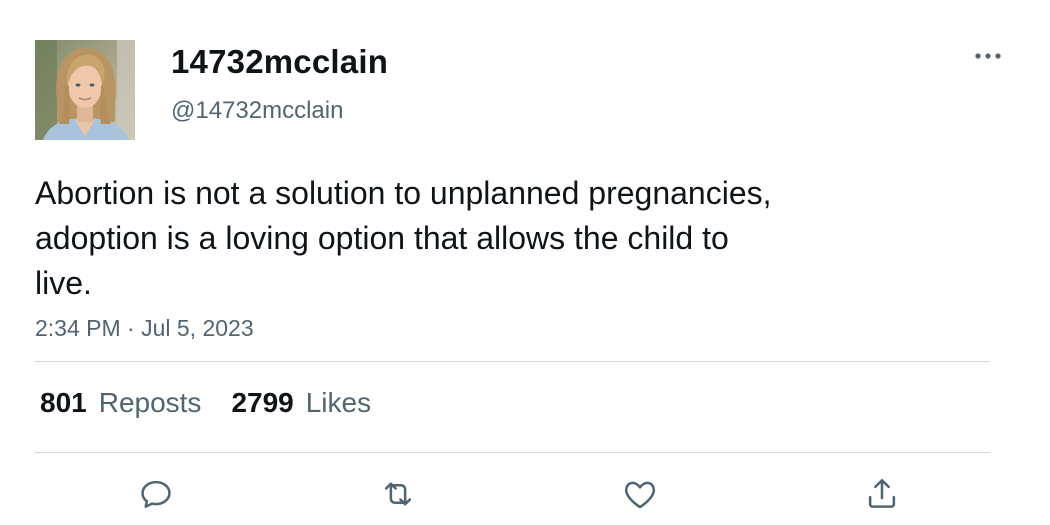 The image size is (1050, 525). I want to click on action-bar, so click(525, 496).